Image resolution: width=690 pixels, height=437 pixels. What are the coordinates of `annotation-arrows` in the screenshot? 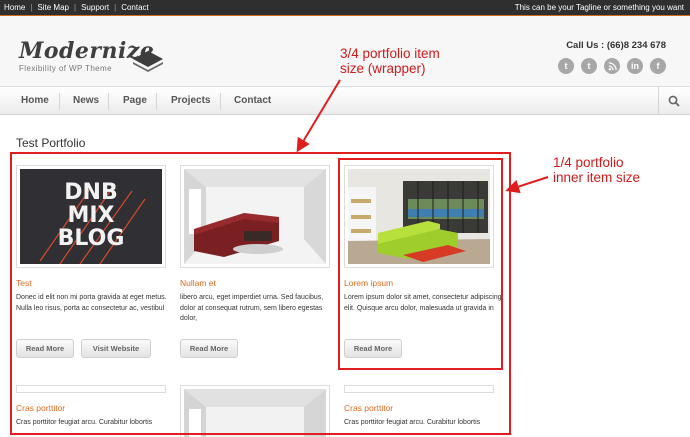 It's located at (422, 136).